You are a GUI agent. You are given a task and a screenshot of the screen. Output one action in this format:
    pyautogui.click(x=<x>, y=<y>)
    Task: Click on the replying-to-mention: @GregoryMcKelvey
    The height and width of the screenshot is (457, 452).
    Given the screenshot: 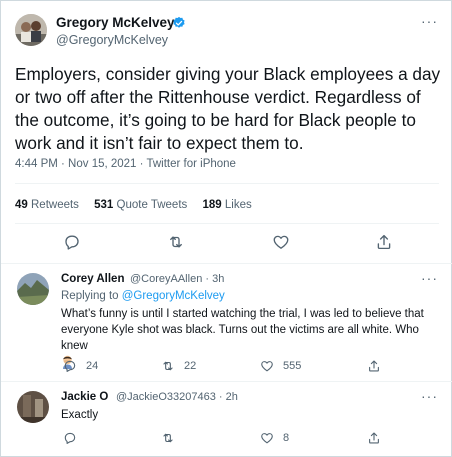 What is the action you would take?
    pyautogui.click(x=173, y=296)
    